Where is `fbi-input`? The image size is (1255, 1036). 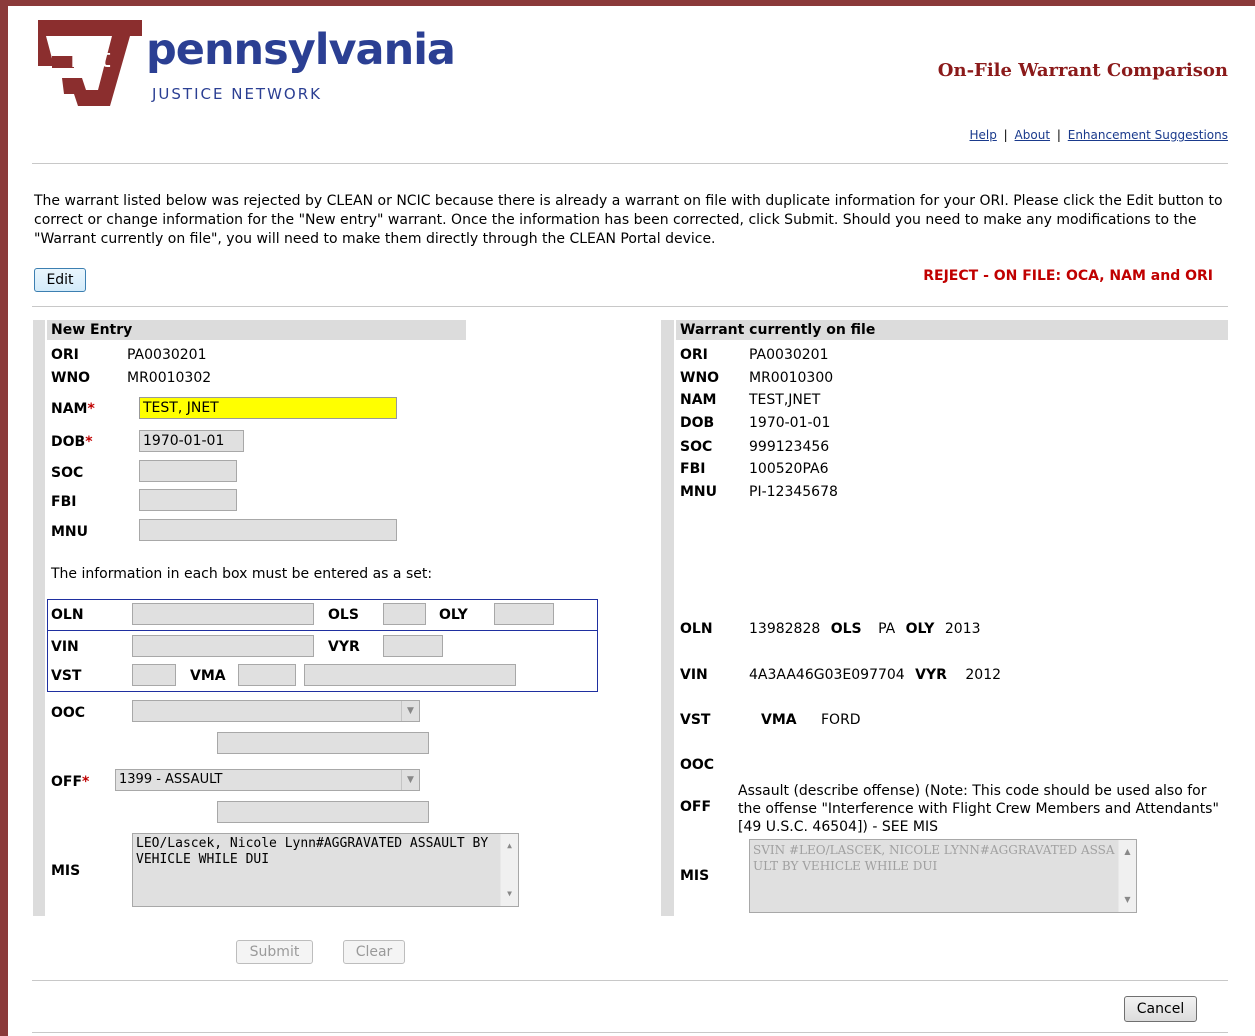
fbi-input is located at coordinates (188, 500).